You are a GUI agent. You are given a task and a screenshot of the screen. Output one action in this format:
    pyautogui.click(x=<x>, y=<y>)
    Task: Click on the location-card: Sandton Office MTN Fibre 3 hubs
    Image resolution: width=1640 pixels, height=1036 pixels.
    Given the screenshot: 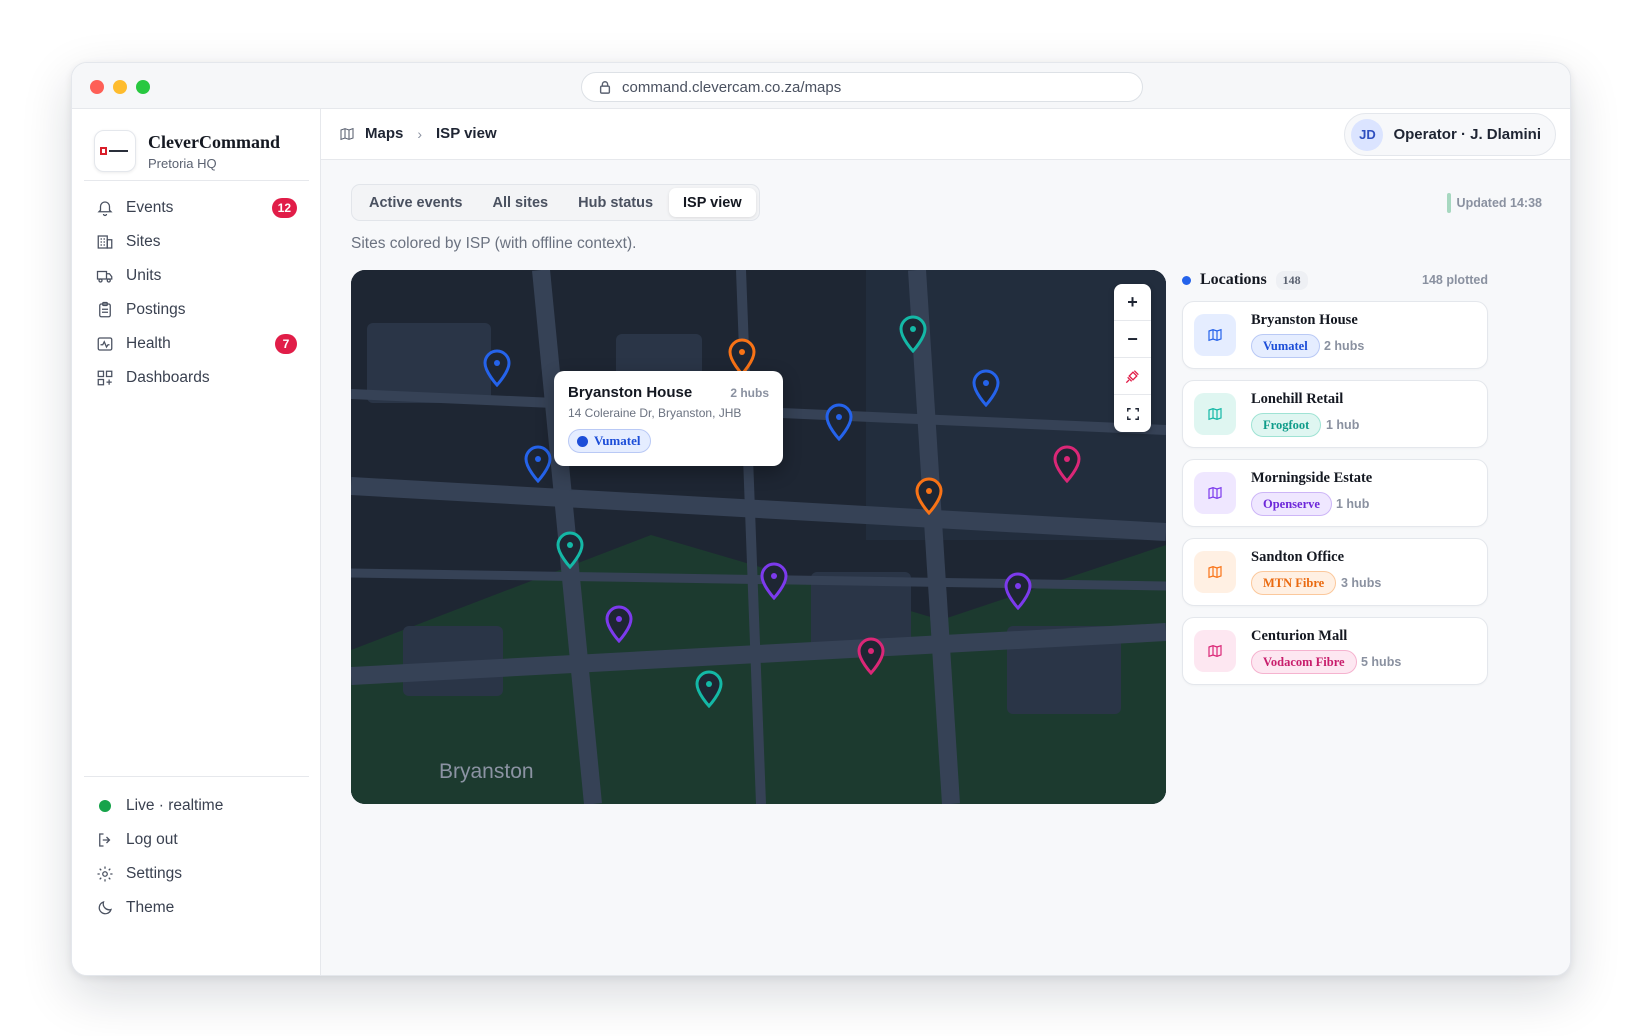 What is the action you would take?
    pyautogui.click(x=1335, y=572)
    